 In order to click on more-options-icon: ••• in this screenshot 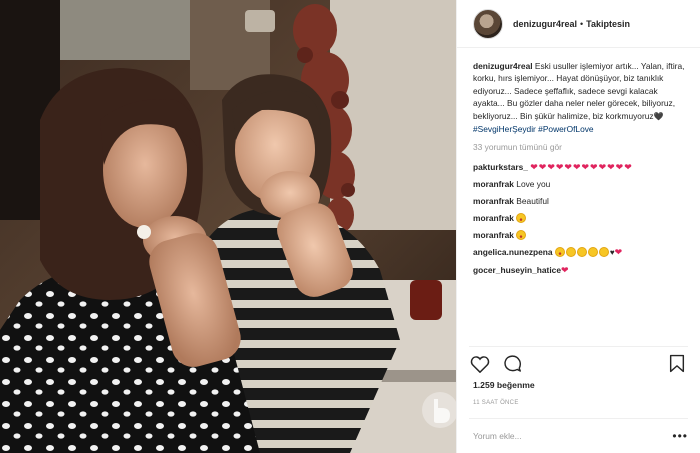, I will do `click(680, 436)`.